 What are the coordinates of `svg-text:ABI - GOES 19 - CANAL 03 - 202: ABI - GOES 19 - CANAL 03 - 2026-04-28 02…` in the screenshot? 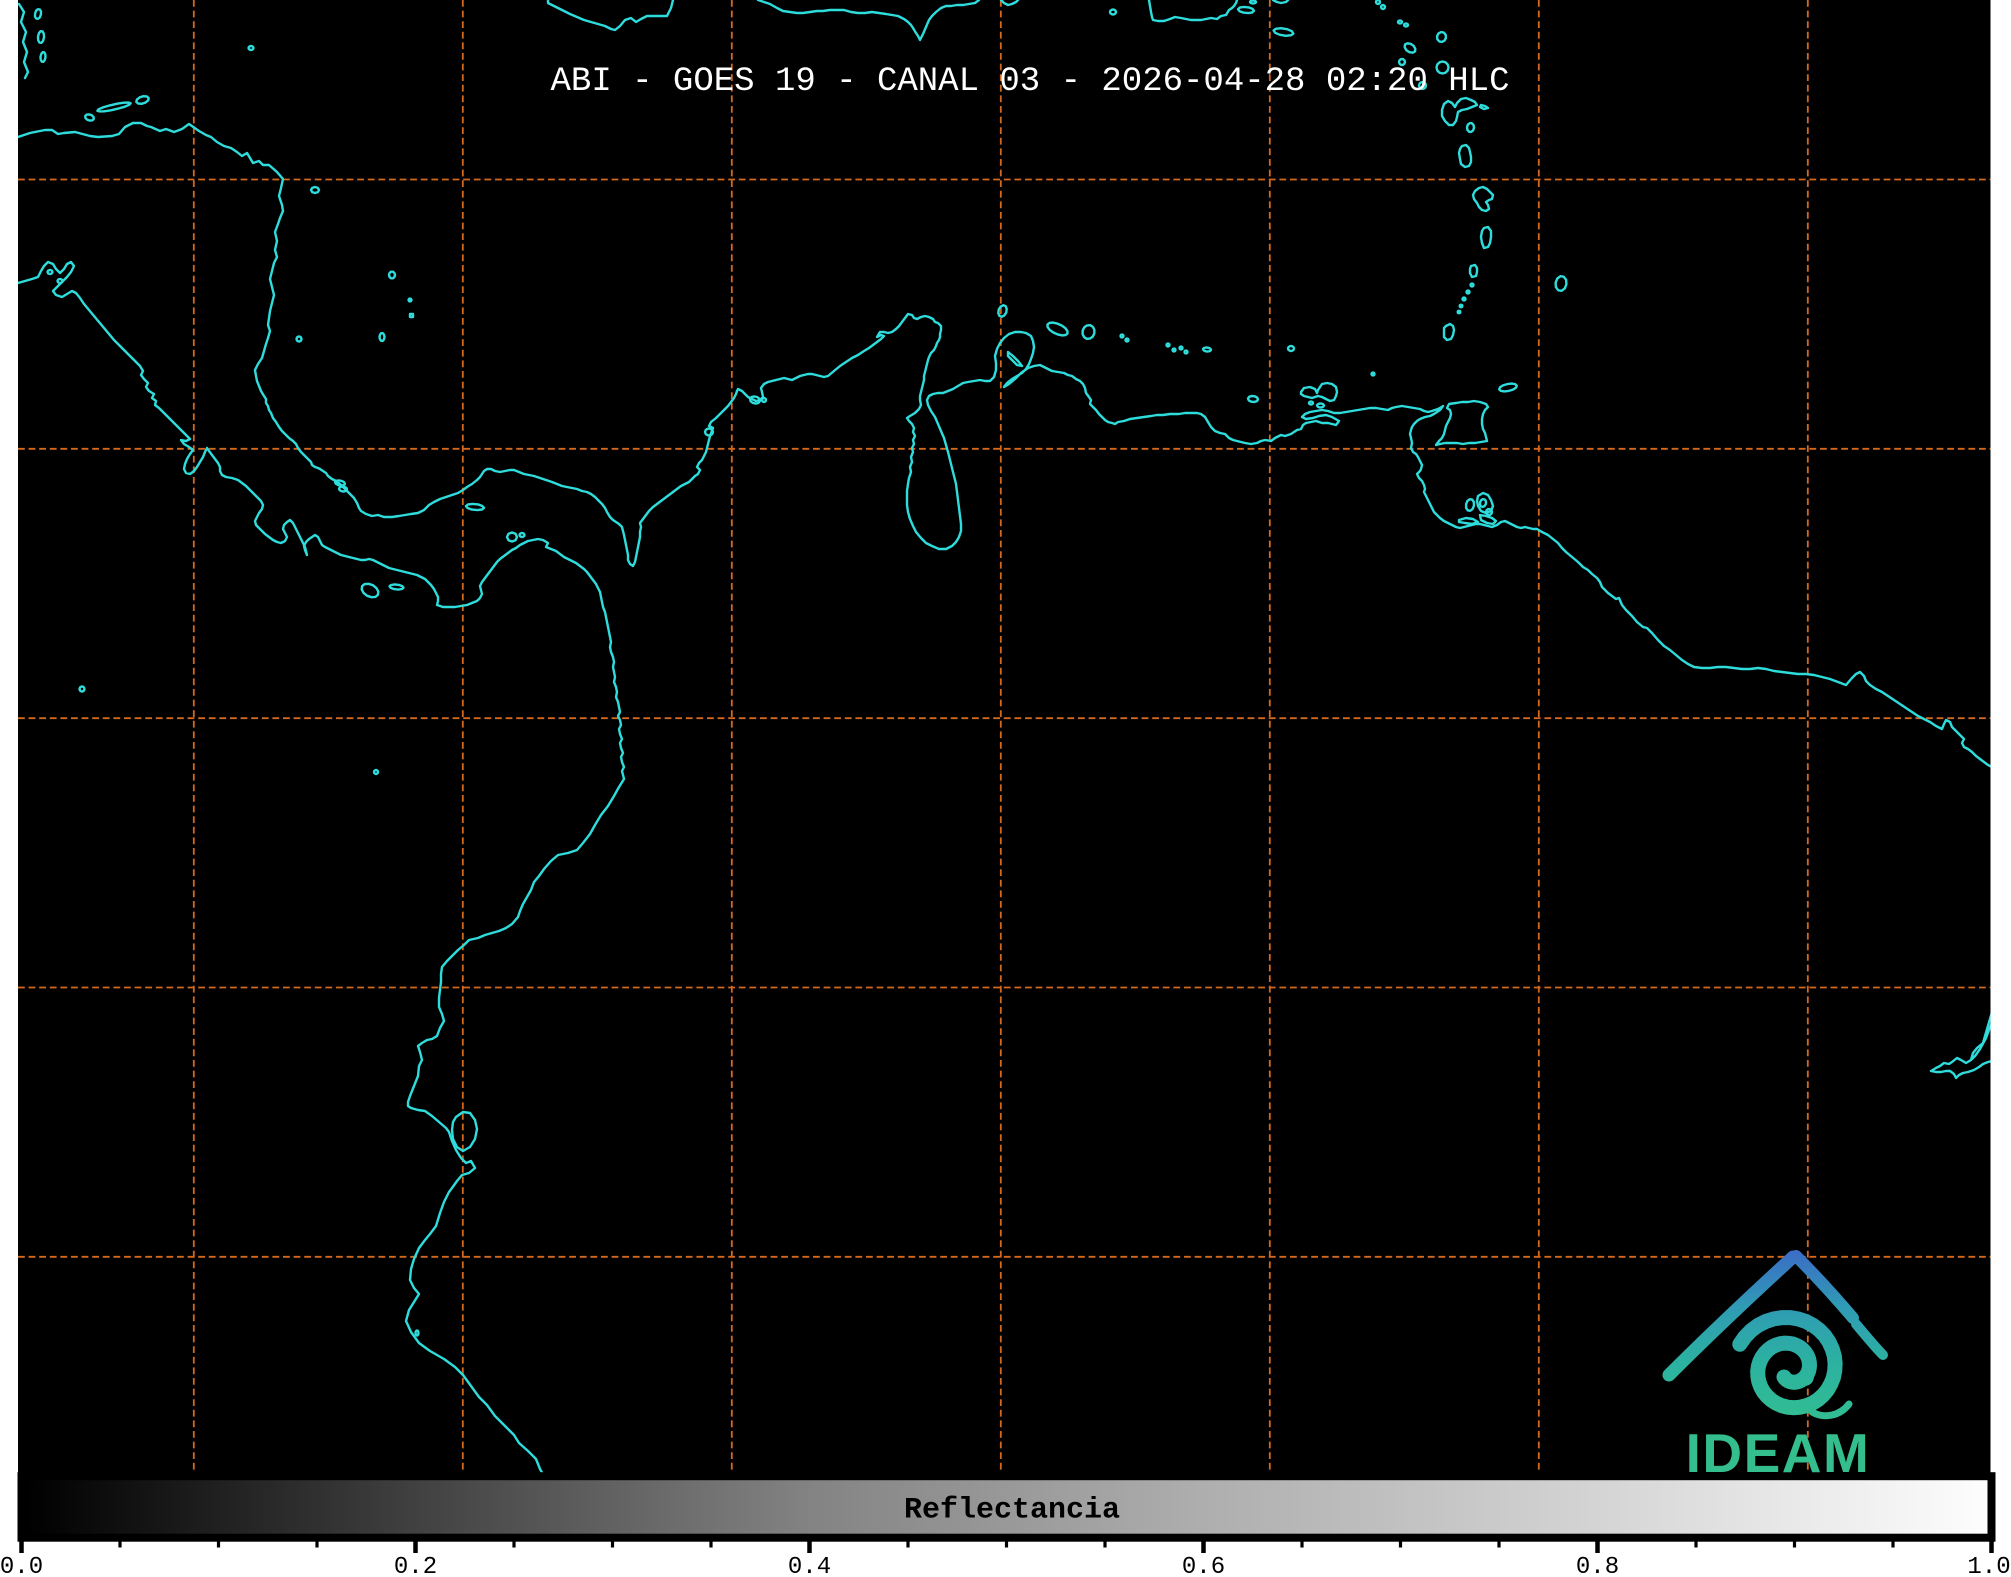 It's located at (1030, 82).